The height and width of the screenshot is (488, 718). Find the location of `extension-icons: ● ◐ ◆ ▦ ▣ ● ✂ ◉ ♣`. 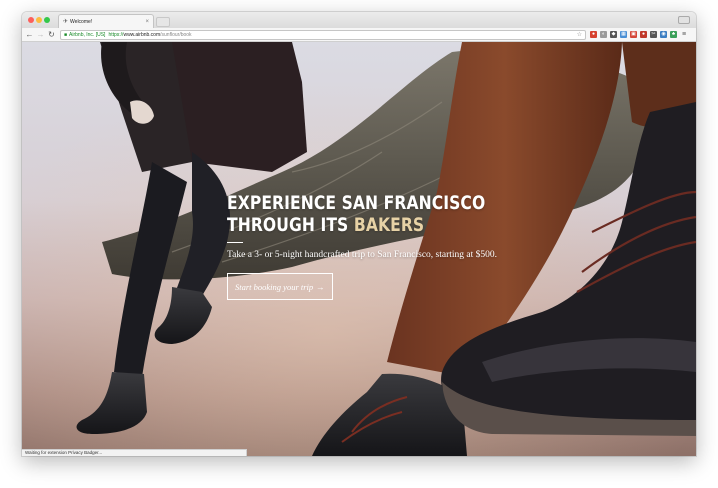

extension-icons: ● ◐ ◆ ▦ ▣ ● ✂ ◉ ♣ is located at coordinates (635, 34).